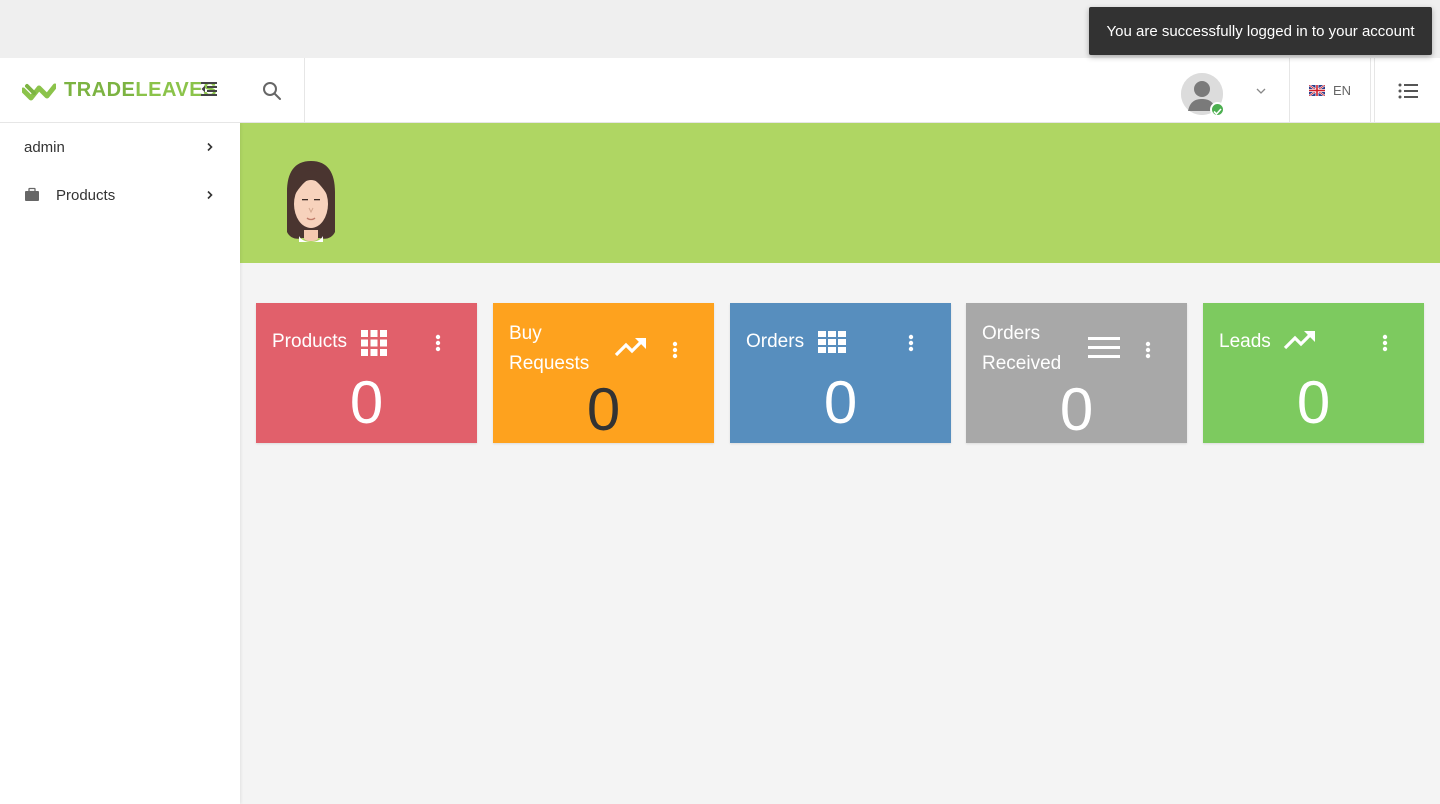  Describe the element at coordinates (1330, 90) in the screenshot. I see `language-selector: EN` at that location.